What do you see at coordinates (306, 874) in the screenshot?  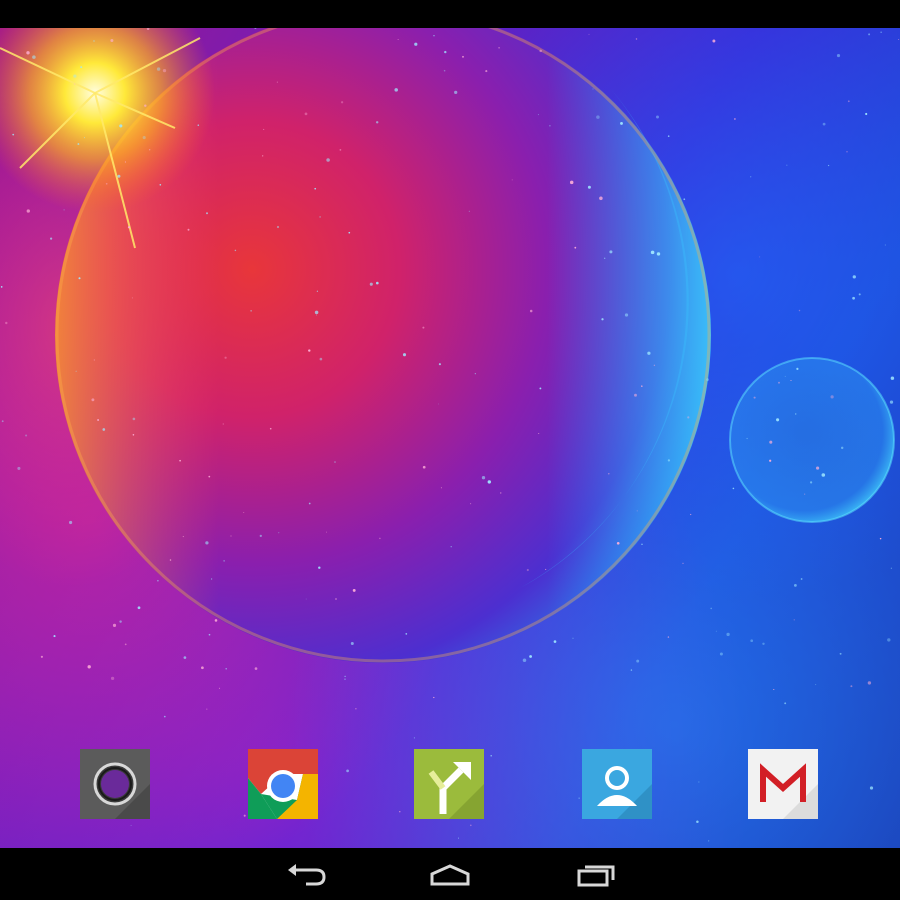 I see `back-button` at bounding box center [306, 874].